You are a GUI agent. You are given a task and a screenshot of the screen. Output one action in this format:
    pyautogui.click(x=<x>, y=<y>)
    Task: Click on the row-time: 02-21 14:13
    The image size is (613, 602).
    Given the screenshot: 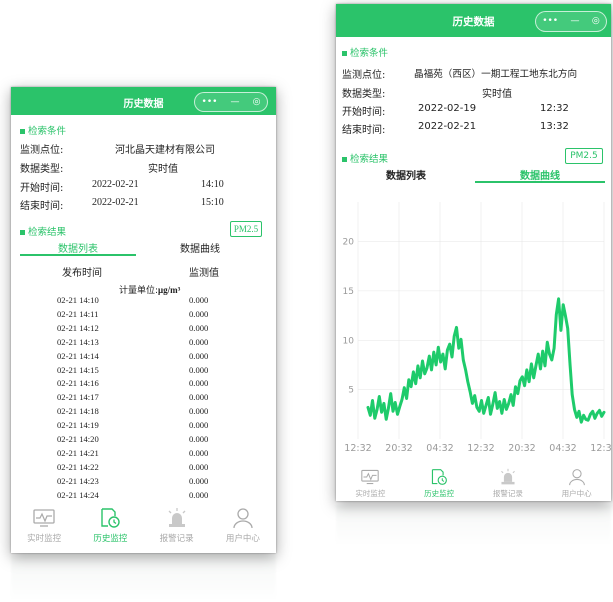 What is the action you would take?
    pyautogui.click(x=78, y=341)
    